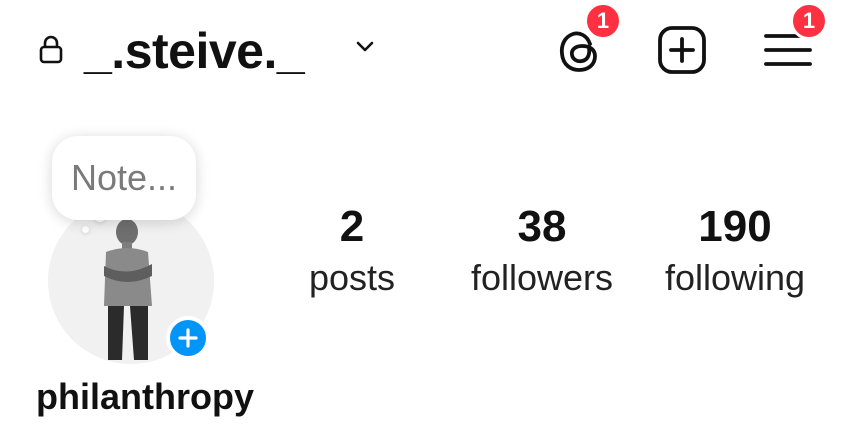 Image resolution: width=858 pixels, height=426 pixels. What do you see at coordinates (131, 281) in the screenshot?
I see `profile-avatar-container` at bounding box center [131, 281].